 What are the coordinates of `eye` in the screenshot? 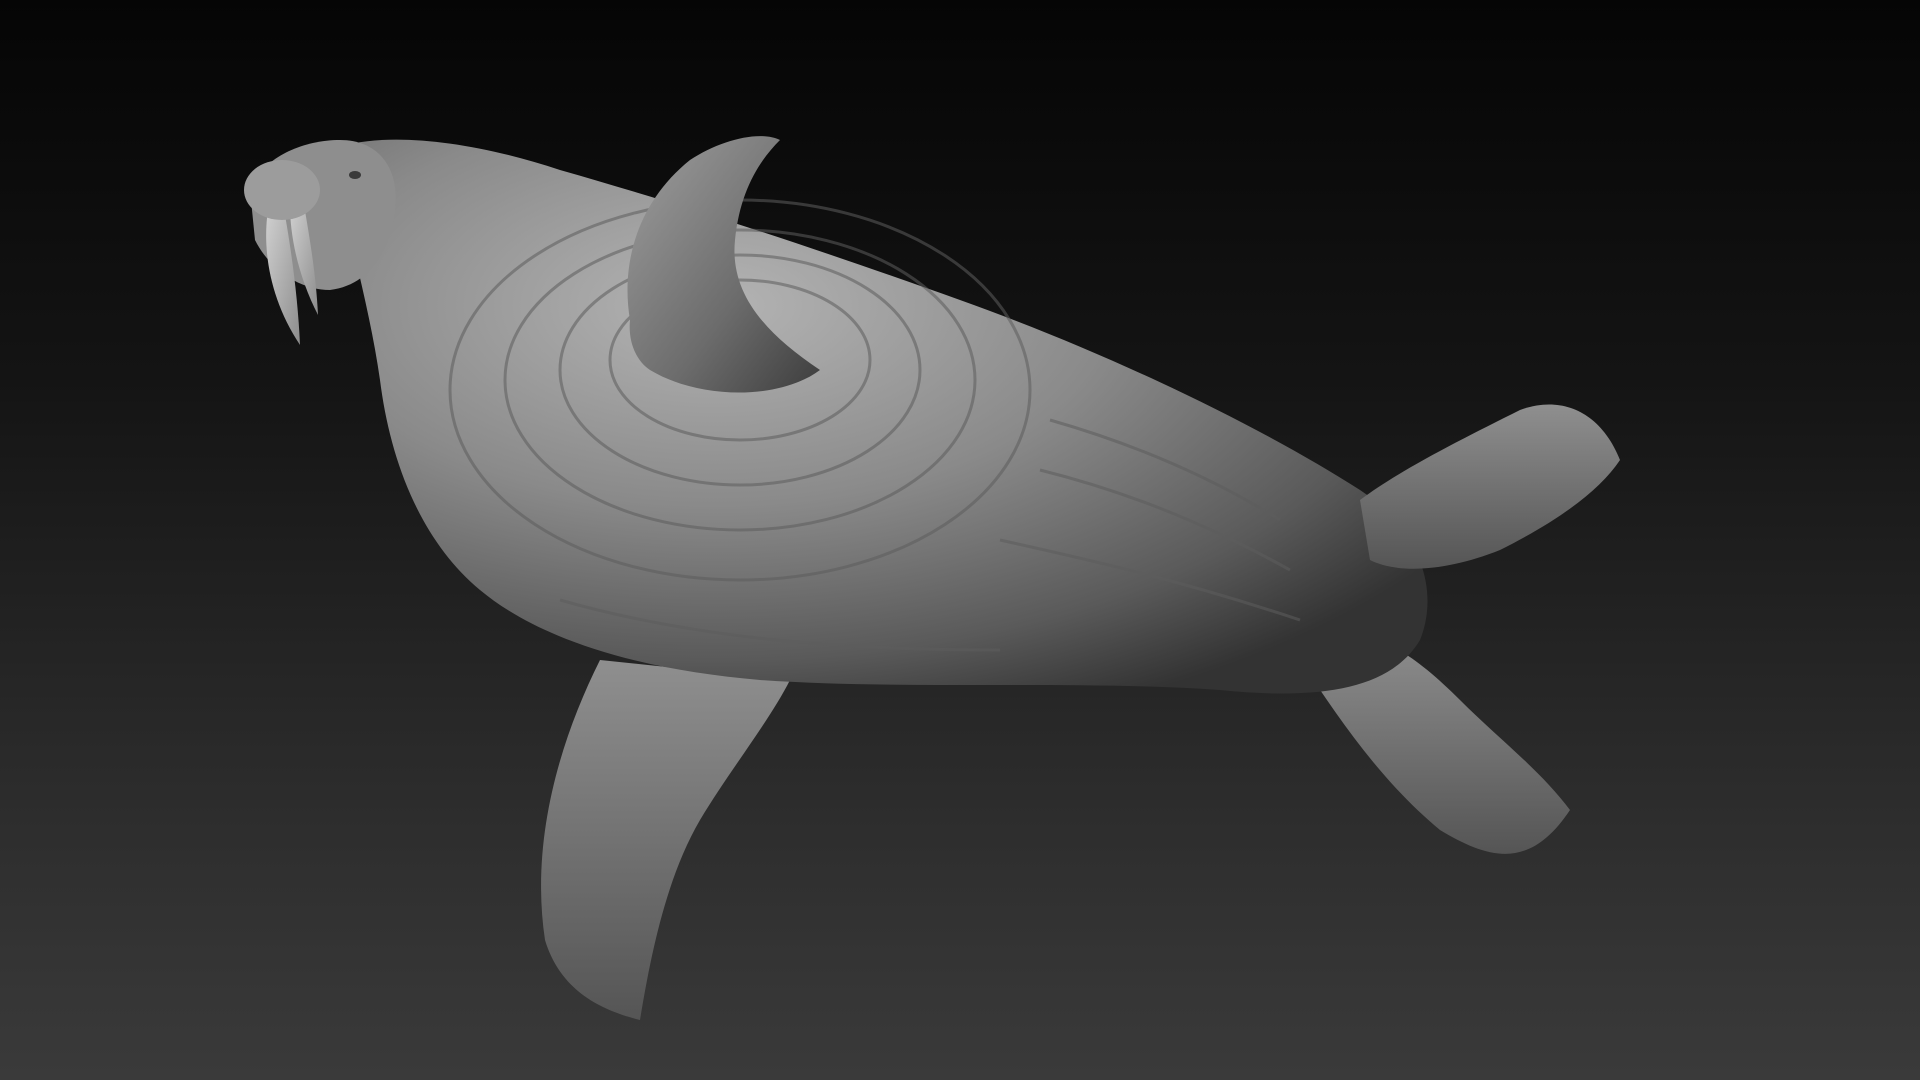 It's located at (355, 175).